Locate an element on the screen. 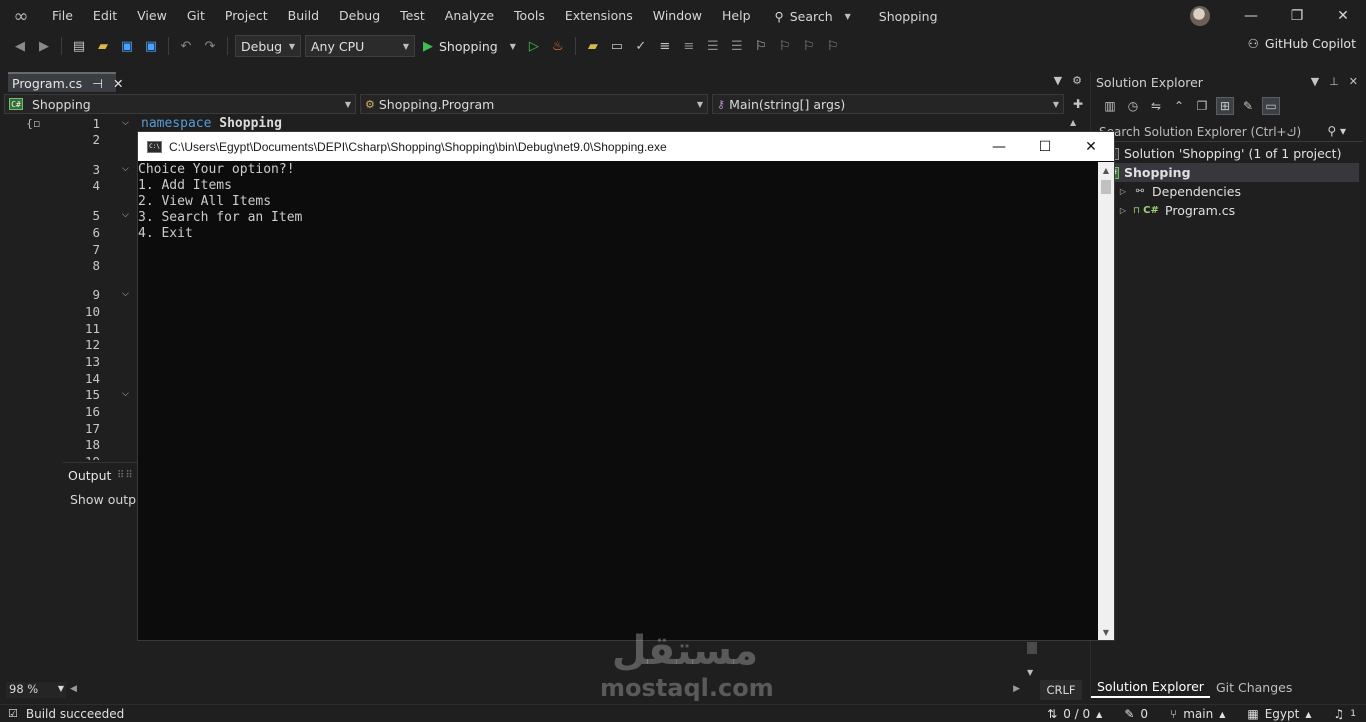 The image size is (1366, 722). undo-icon: ↶ is located at coordinates (186, 46).